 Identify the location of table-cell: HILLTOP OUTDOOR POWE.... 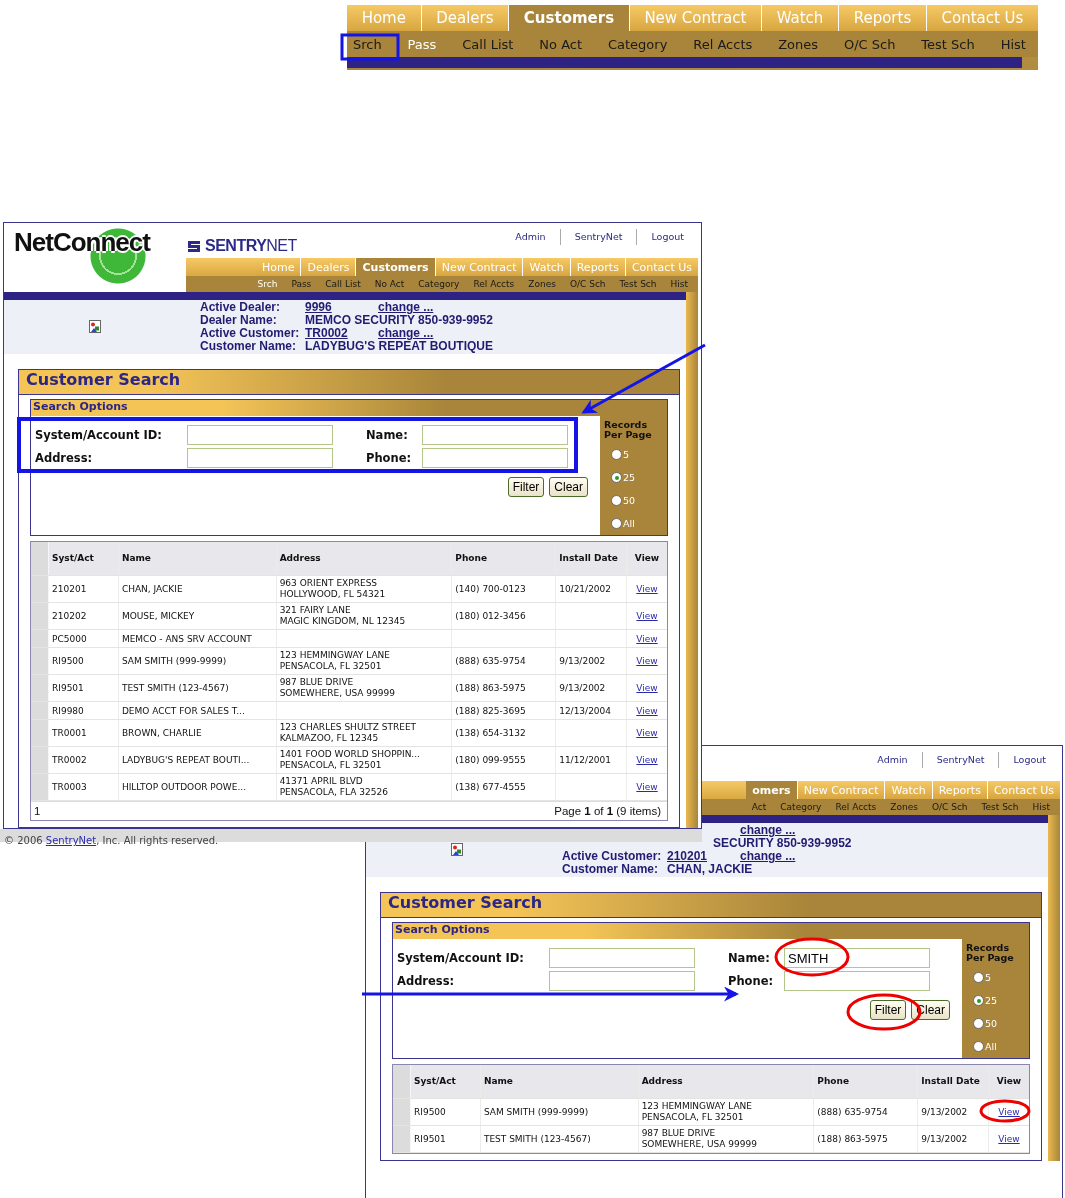
(184, 787).